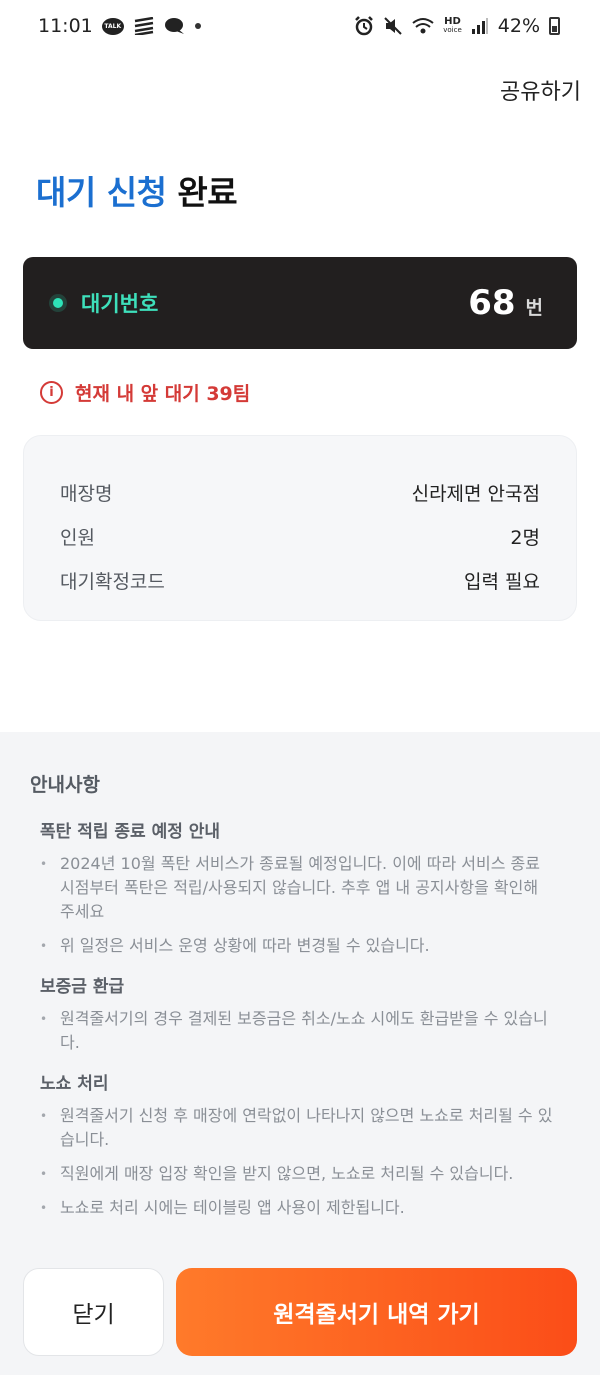  Describe the element at coordinates (77, 537) in the screenshot. I see `info-label: 인원` at that location.